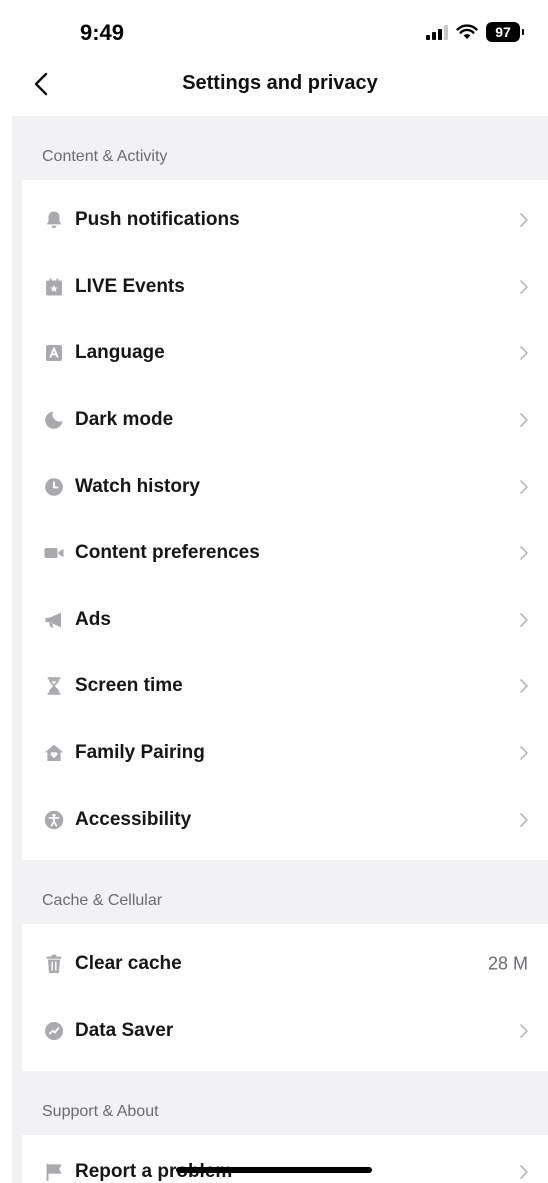 Image resolution: width=548 pixels, height=1183 pixels. Describe the element at coordinates (54, 353) in the screenshot. I see `language-icon` at that location.